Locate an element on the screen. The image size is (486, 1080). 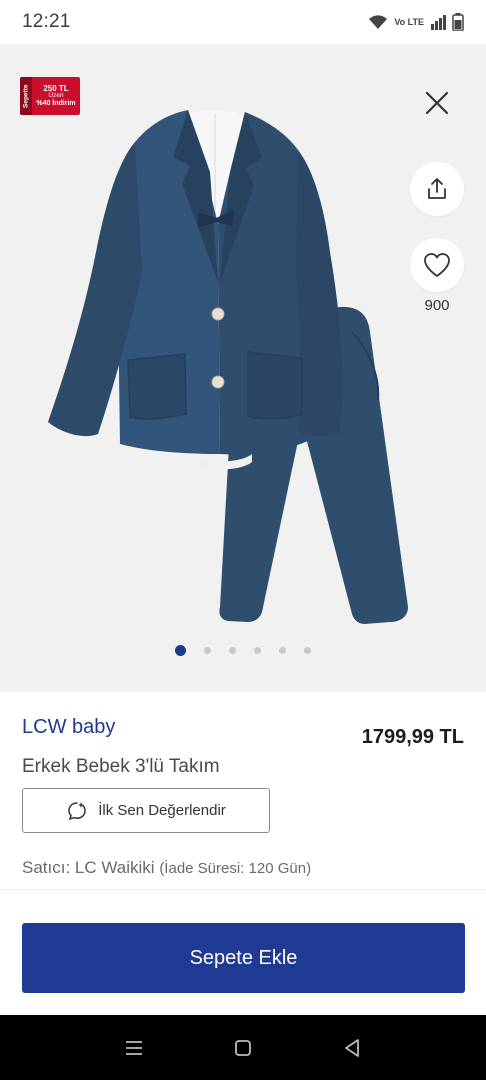
home-icon is located at coordinates (243, 1047).